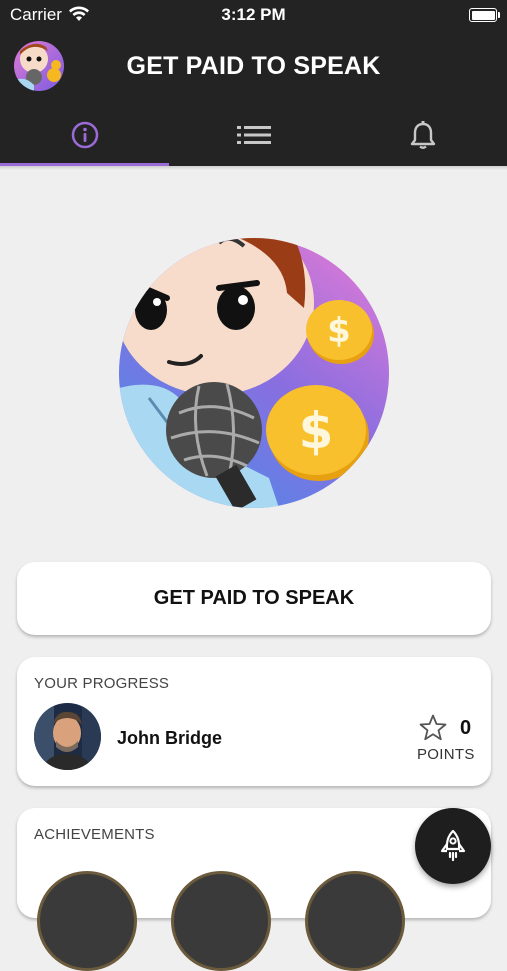 The height and width of the screenshot is (971, 507). I want to click on rocket-fab-button, so click(453, 846).